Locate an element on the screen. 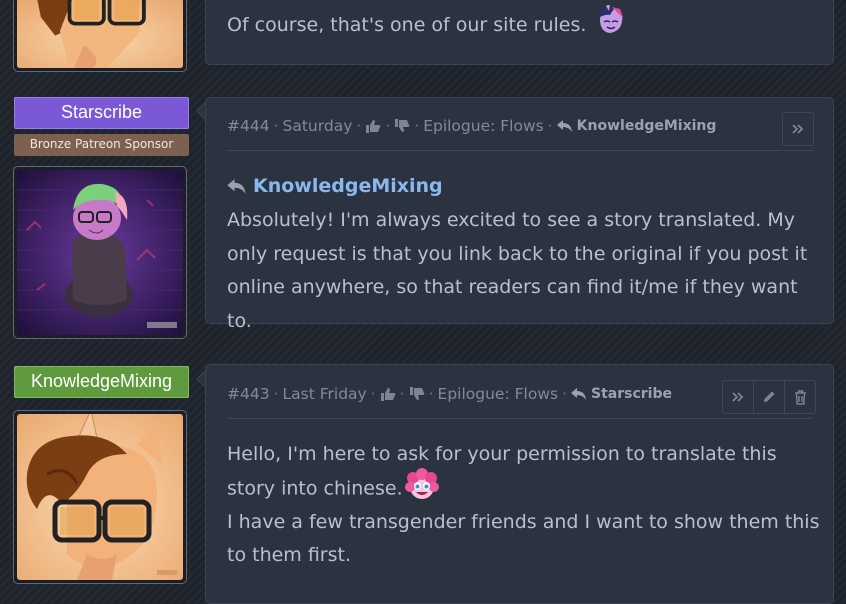 The image size is (846, 604). pencil-icon is located at coordinates (769, 396).